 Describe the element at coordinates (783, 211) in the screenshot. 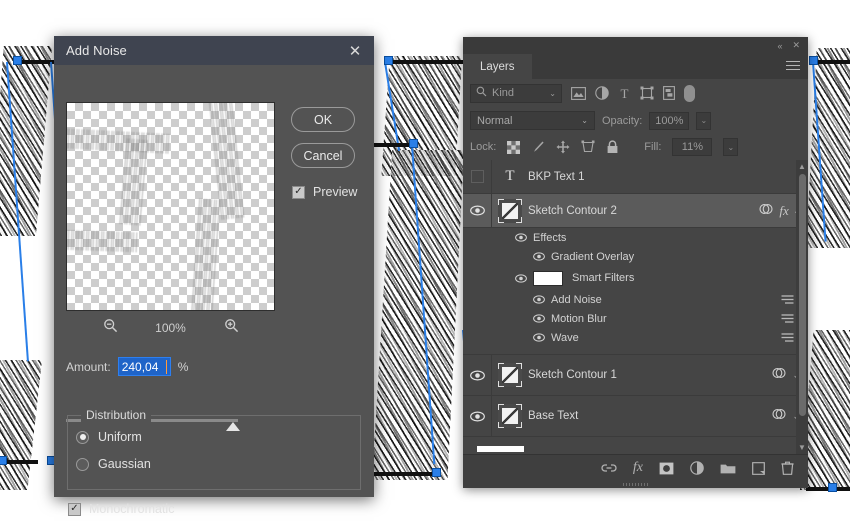

I see `layer-effects-badge: fx` at that location.